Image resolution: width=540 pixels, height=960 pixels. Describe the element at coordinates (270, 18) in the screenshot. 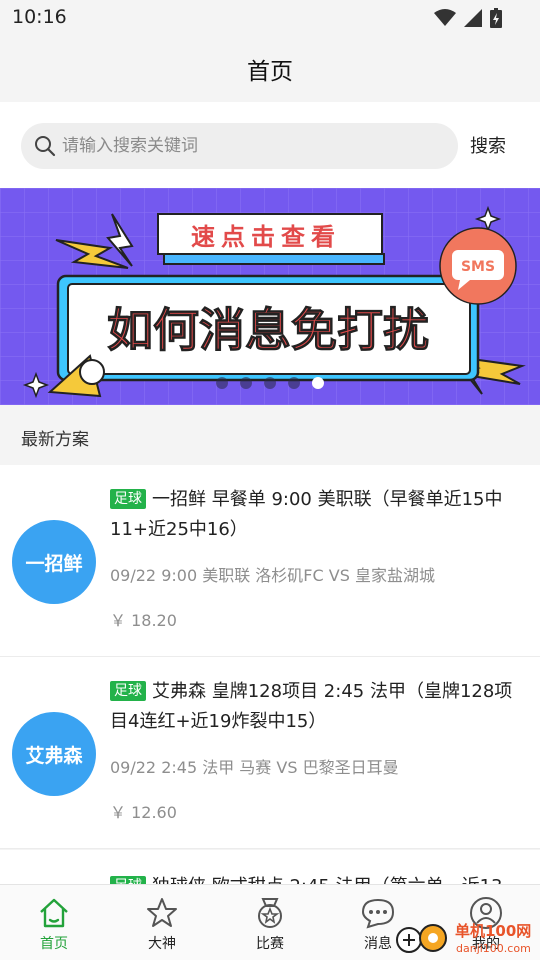

I see `status-bar: 10:16` at that location.